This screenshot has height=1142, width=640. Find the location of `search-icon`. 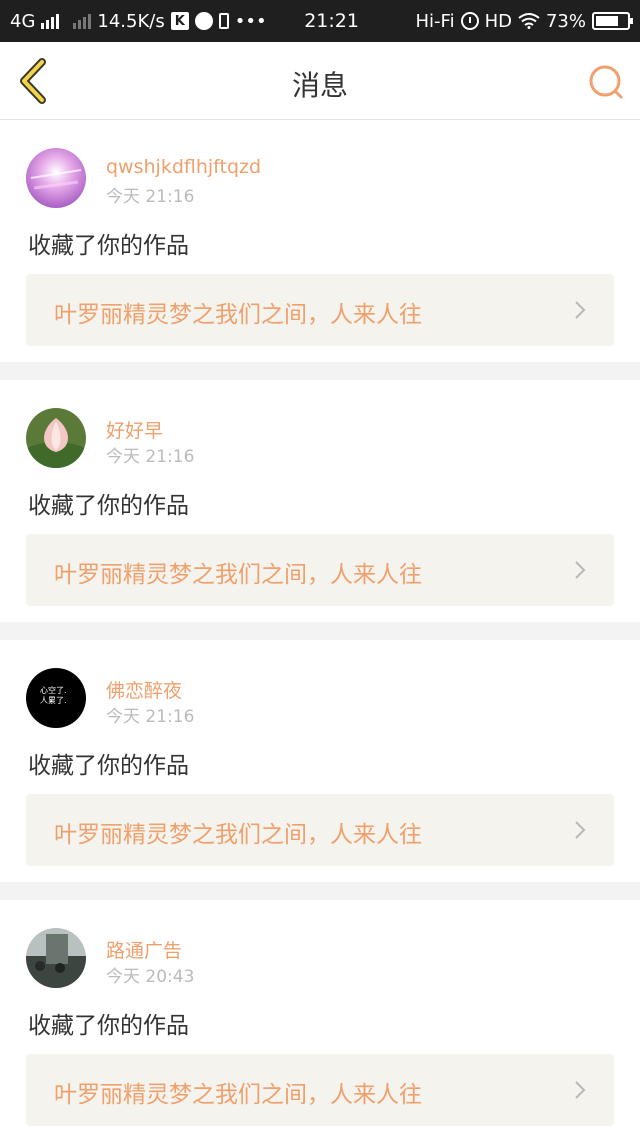

search-icon is located at coordinates (606, 82).